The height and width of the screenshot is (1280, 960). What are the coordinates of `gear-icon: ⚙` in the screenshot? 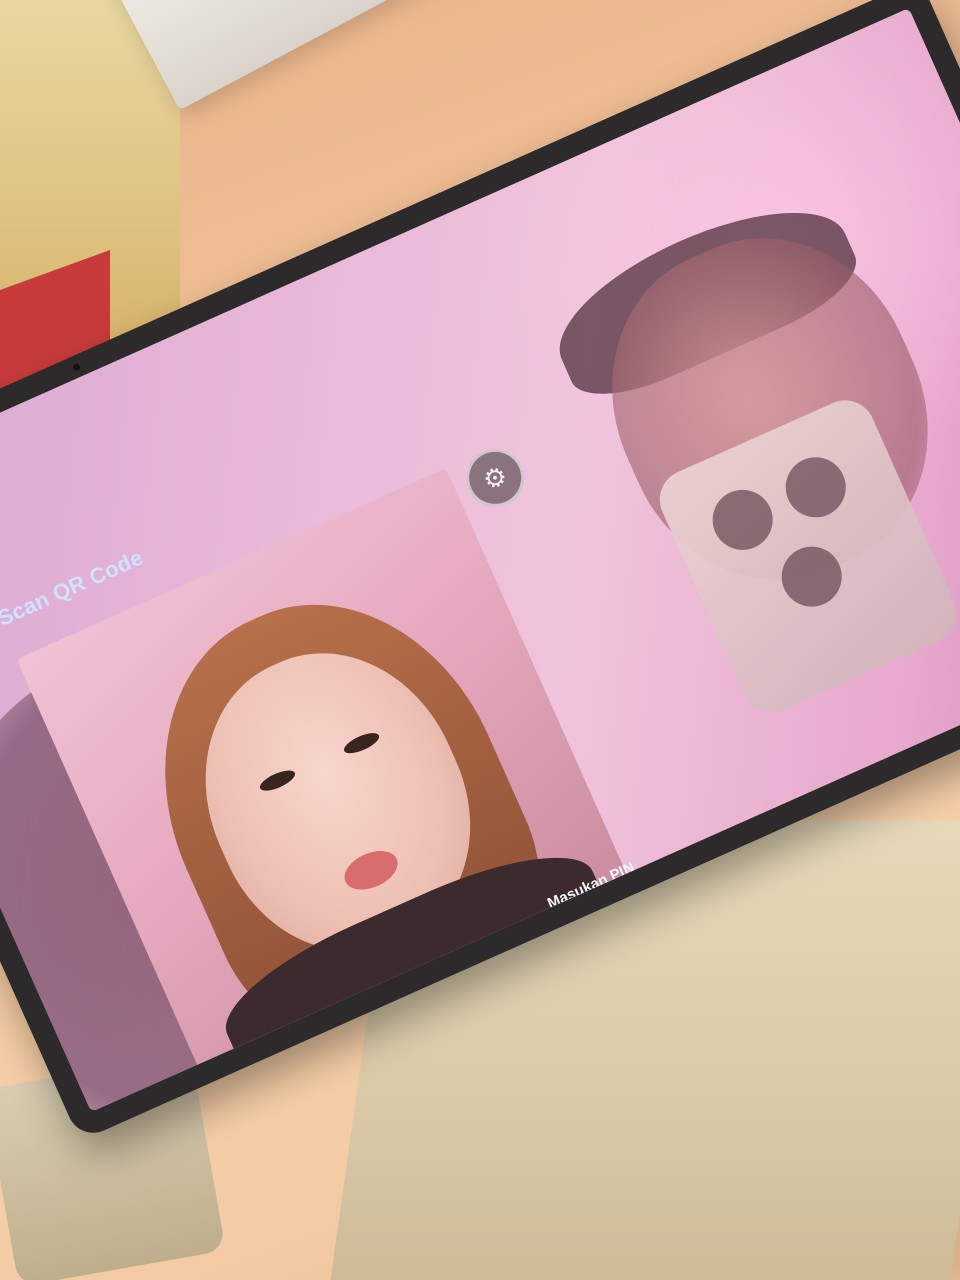 It's located at (495, 477).